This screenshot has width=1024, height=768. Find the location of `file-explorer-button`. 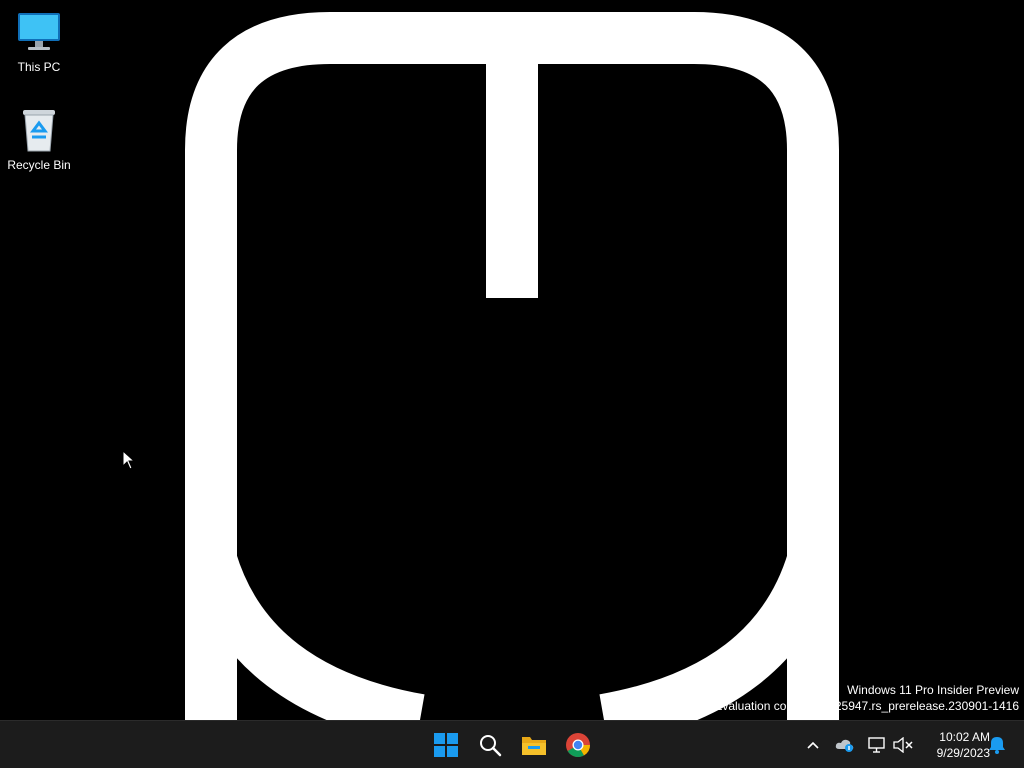

file-explorer-button is located at coordinates (534, 745).